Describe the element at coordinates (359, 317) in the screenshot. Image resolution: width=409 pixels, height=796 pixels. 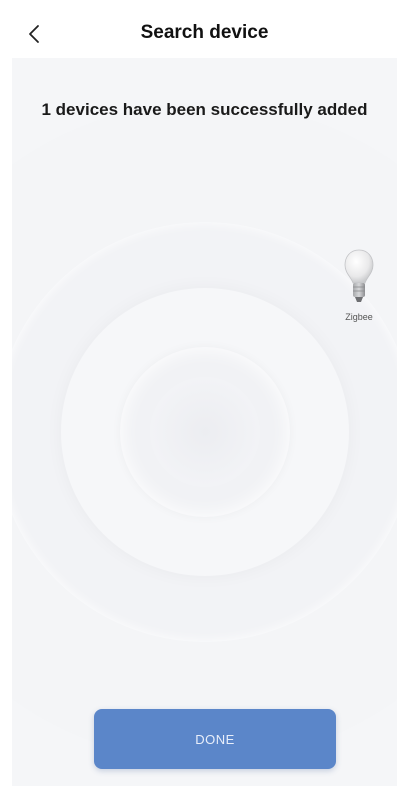
I see `device-label: Zigbee` at that location.